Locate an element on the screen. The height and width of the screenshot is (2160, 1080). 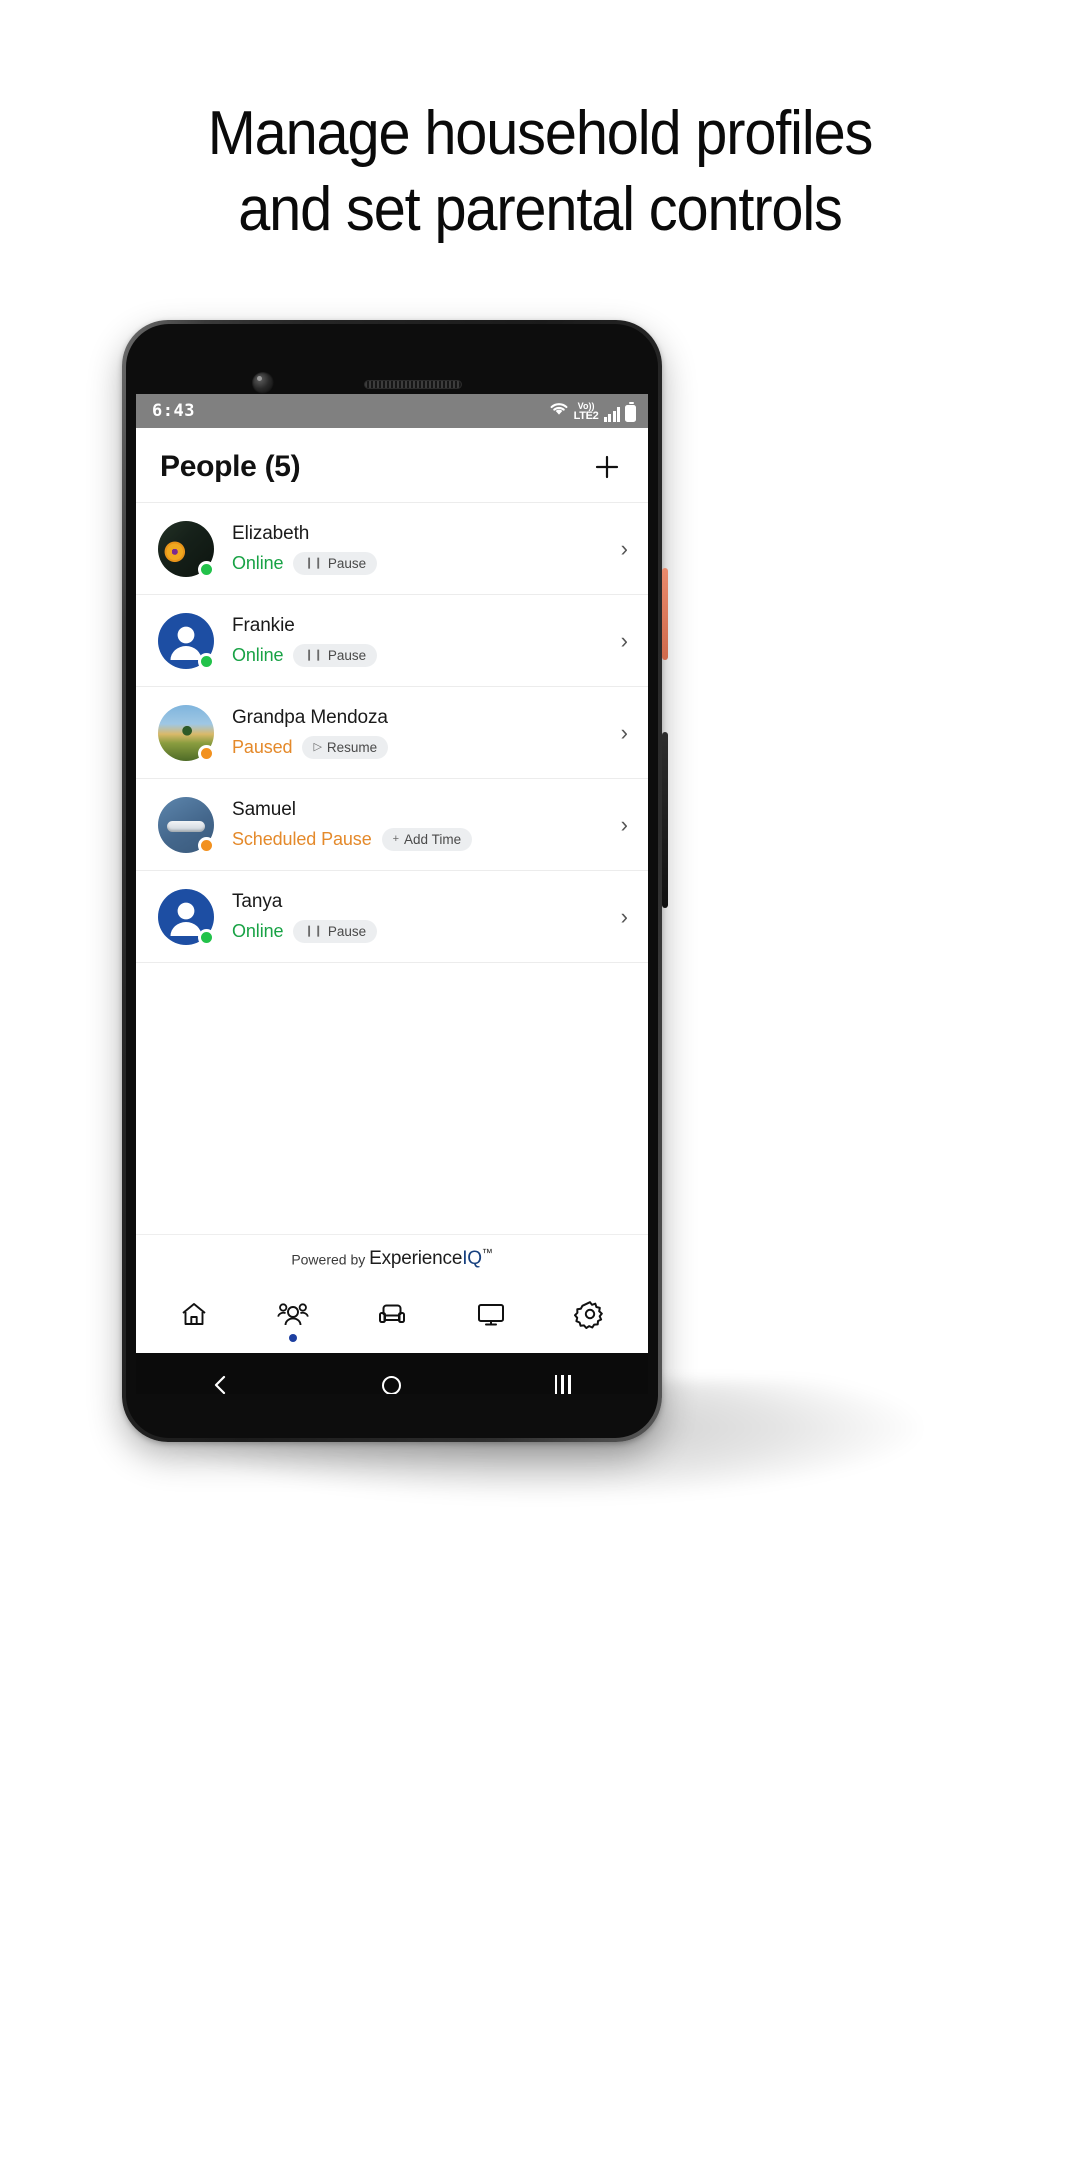
plus-icon: + is located at coordinates (396, 838).